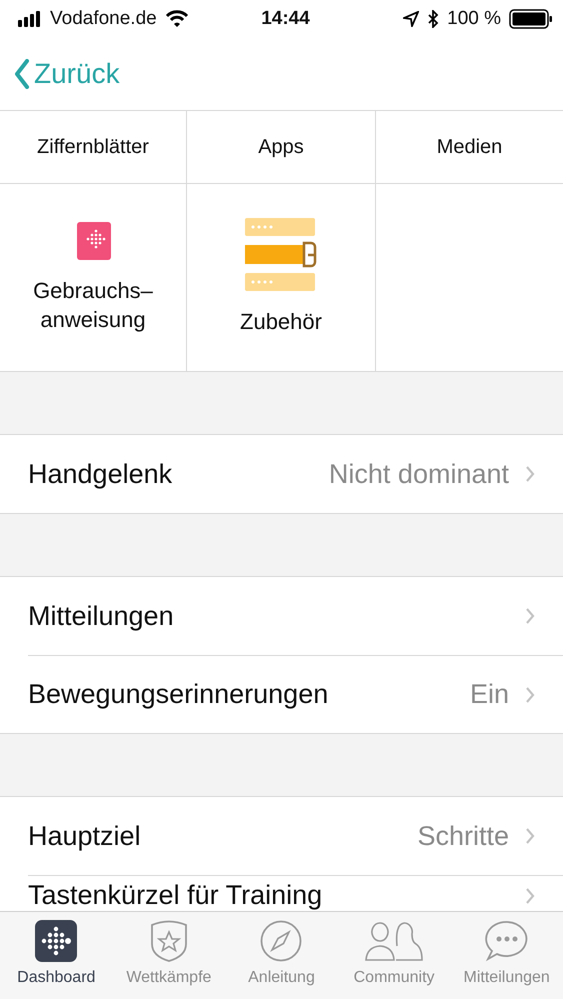 This screenshot has height=999, width=563. Describe the element at coordinates (281, 322) in the screenshot. I see `tile-label: Zubehör` at that location.